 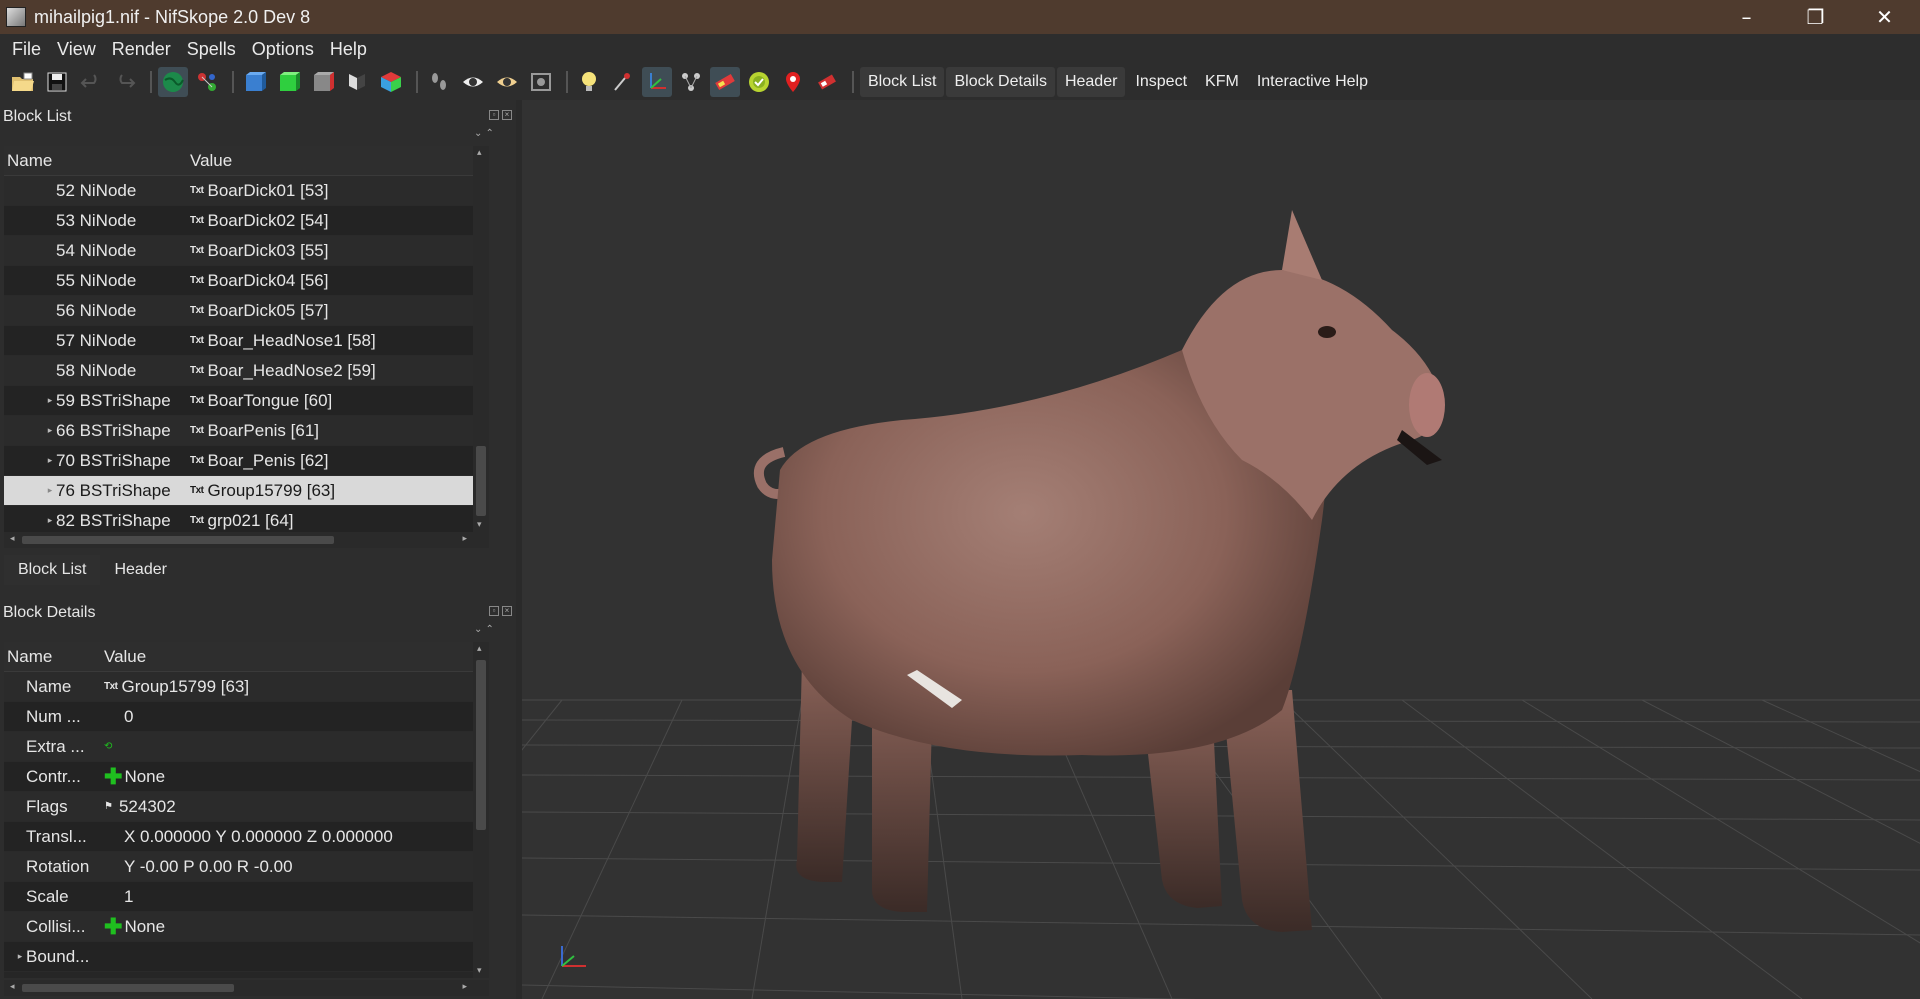 I want to click on block-list-row: 54 NiNode Txt BoarDick03 [55], so click(x=246, y=251).